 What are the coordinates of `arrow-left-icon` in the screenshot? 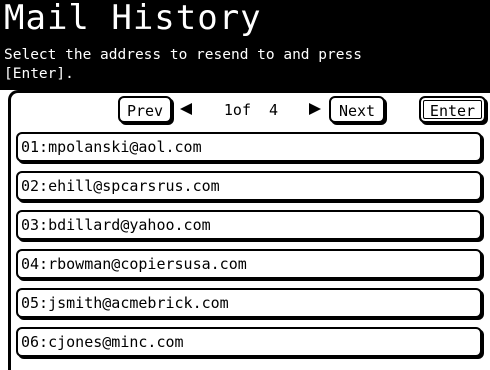 It's located at (186, 109).